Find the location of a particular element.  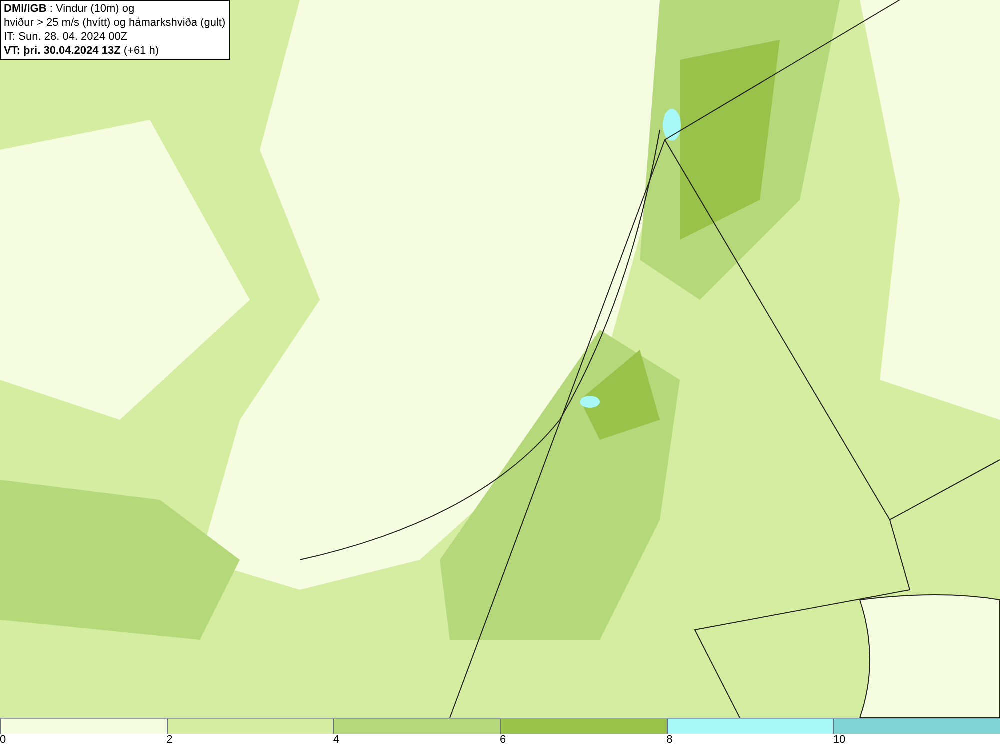

legend-label: 0 is located at coordinates (3, 740).